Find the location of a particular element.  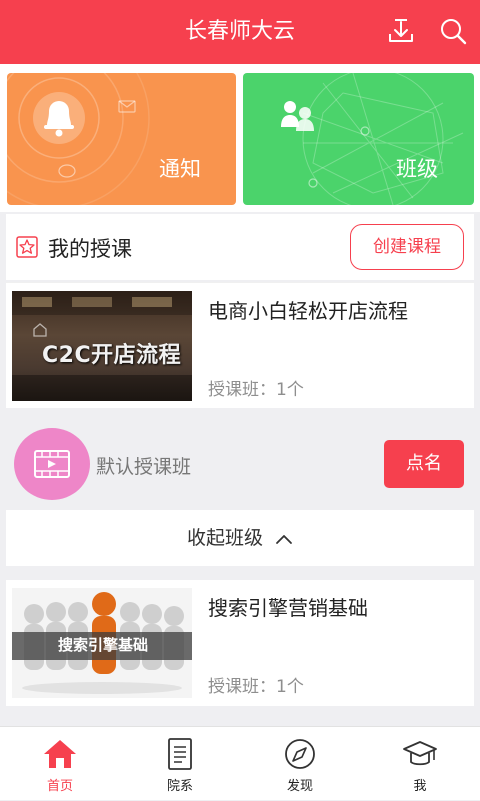

class-avatar is located at coordinates (52, 464).